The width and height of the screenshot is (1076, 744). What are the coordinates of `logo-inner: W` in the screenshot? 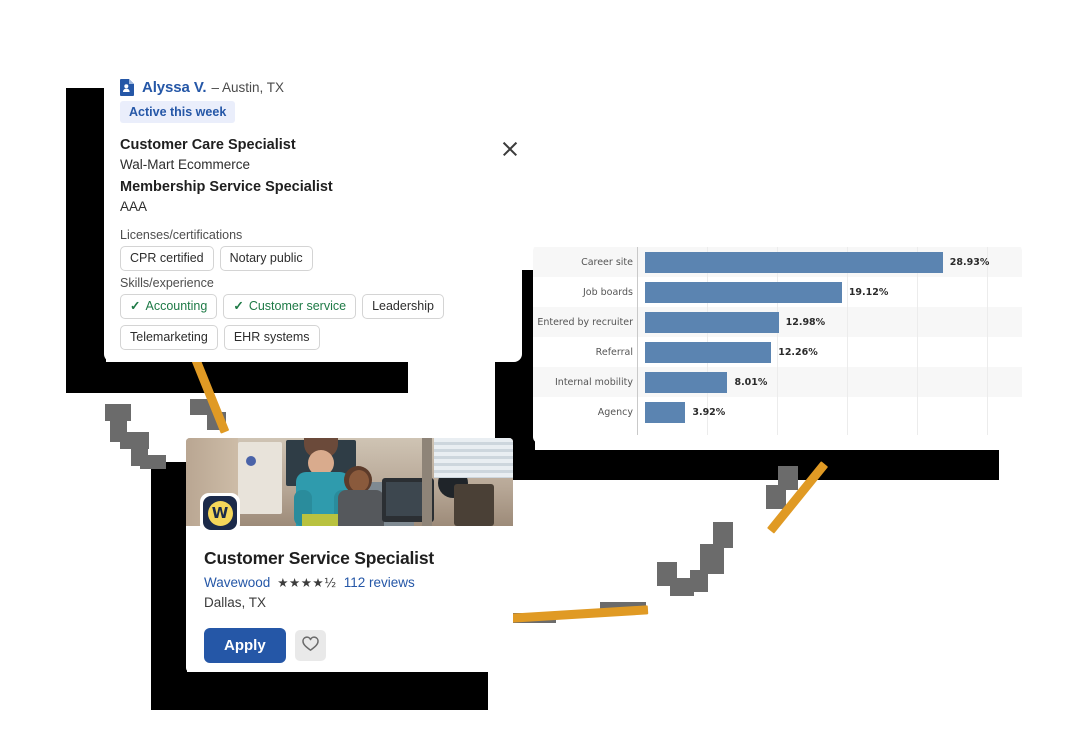 It's located at (220, 513).